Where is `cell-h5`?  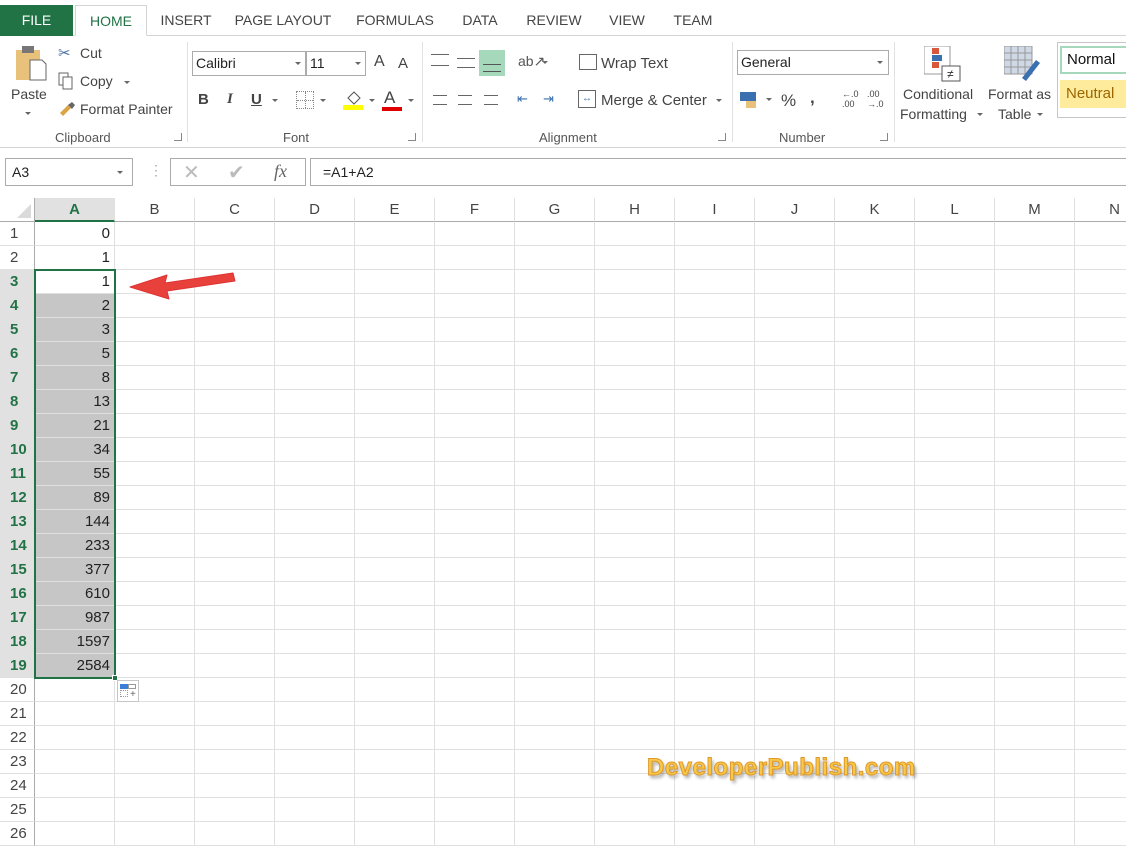
cell-h5 is located at coordinates (635, 330).